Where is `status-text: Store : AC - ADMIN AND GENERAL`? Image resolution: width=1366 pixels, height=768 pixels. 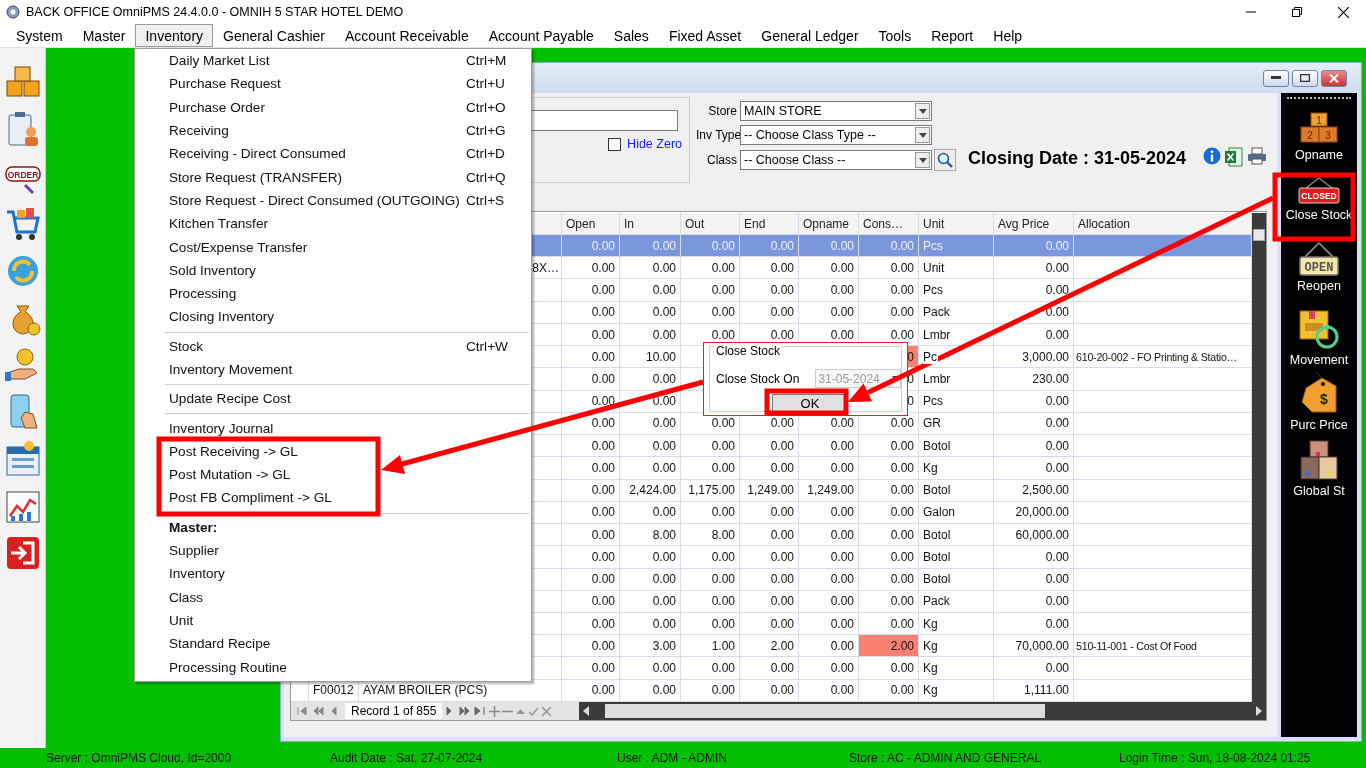
status-text: Store : AC - ADMIN AND GENERAL is located at coordinates (946, 758).